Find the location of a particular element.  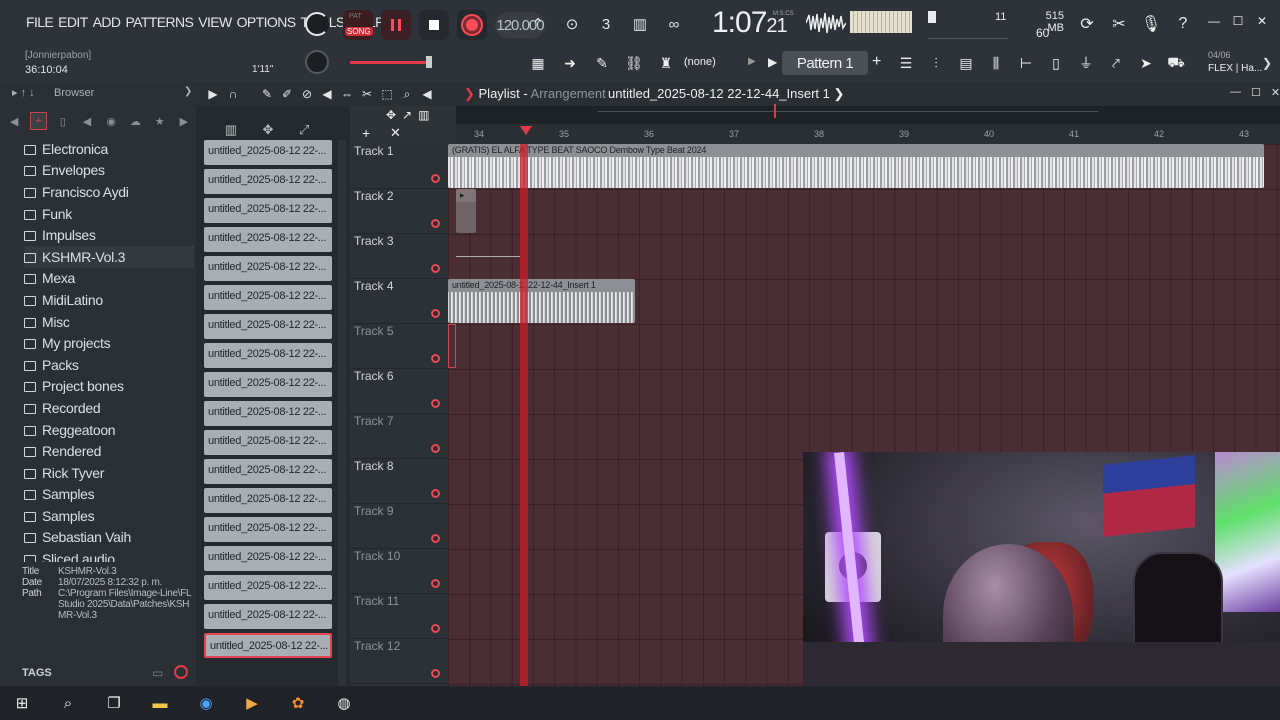

tag-folder-icon: ▭ is located at coordinates (157, 673).